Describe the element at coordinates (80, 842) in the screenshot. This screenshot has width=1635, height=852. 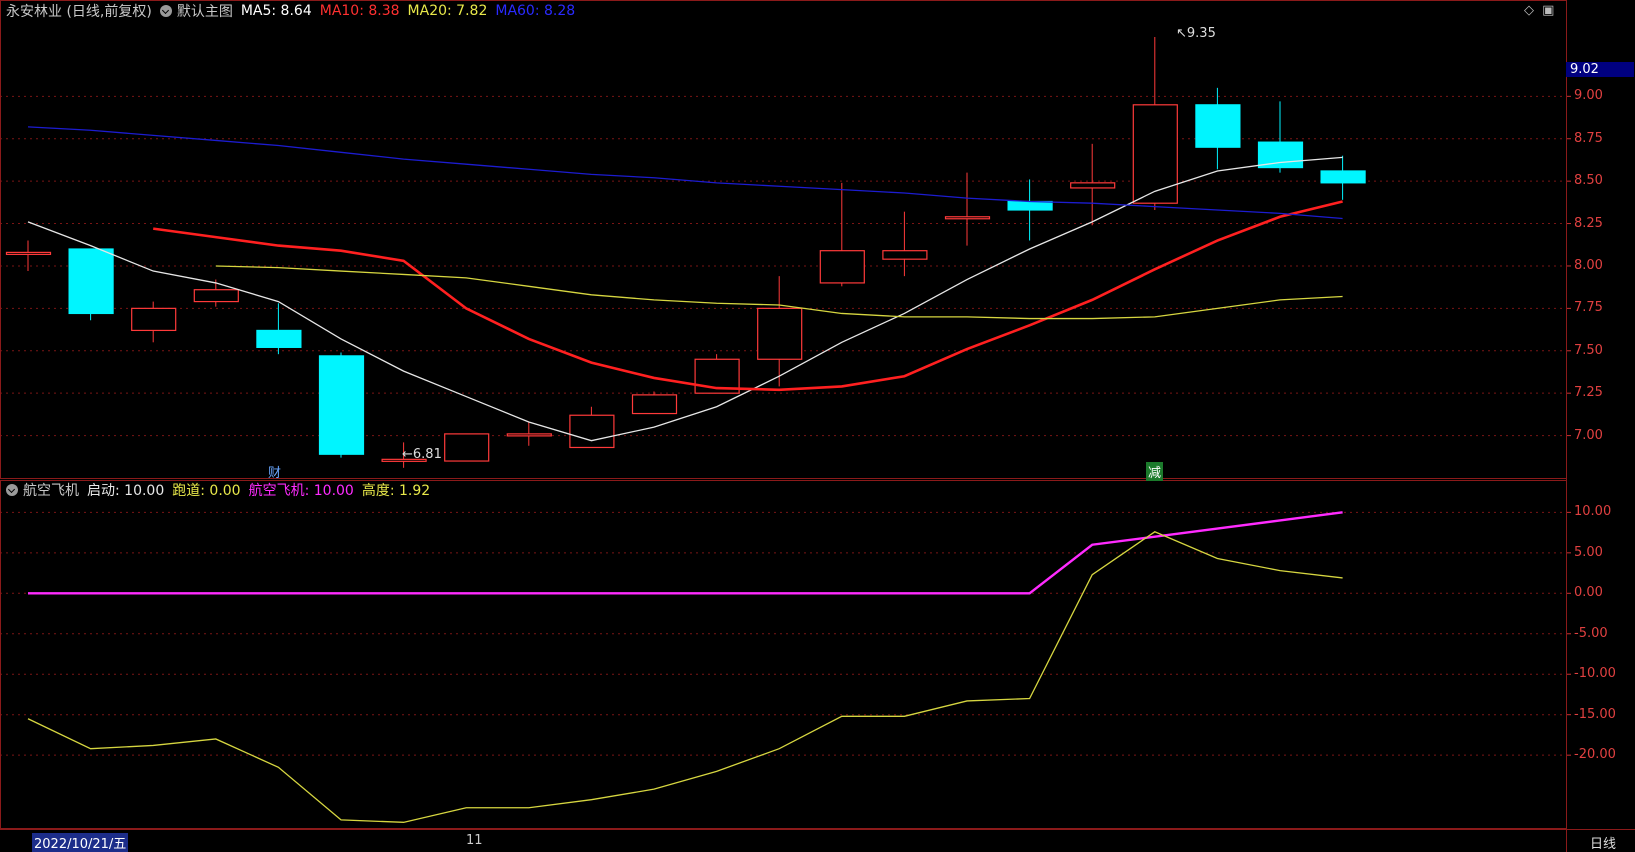
I see `date-label: 2022/10/21/五` at that location.